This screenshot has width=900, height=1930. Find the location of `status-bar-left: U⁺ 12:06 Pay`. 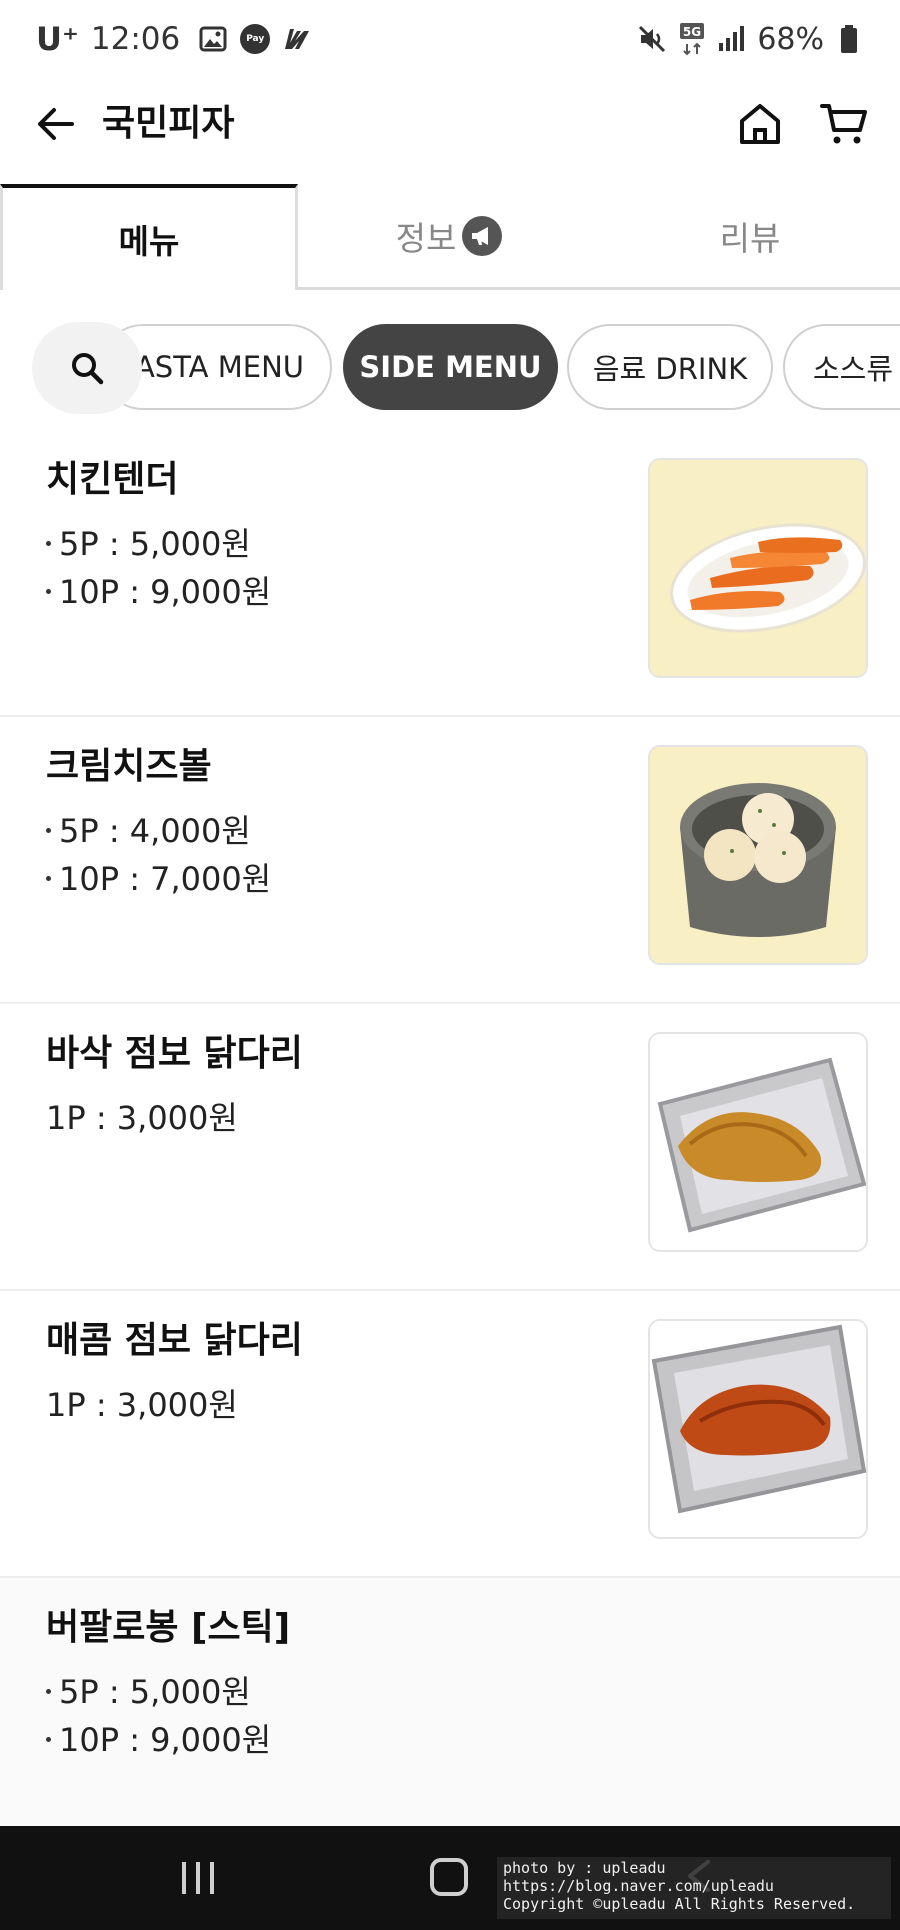

status-bar-left: U⁺ 12:06 Pay is located at coordinates (174, 39).